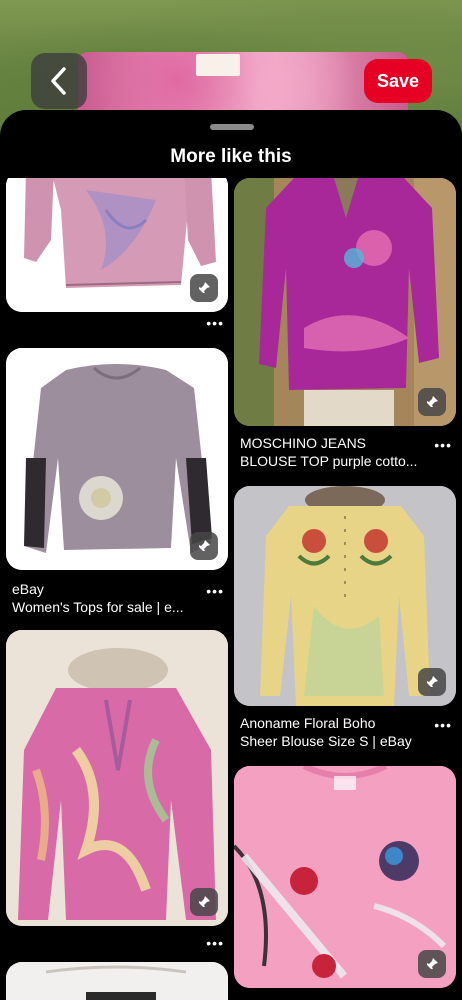  I want to click on pin-title-line-2: Sheer Blouse Size S | eBay, so click(326, 741).